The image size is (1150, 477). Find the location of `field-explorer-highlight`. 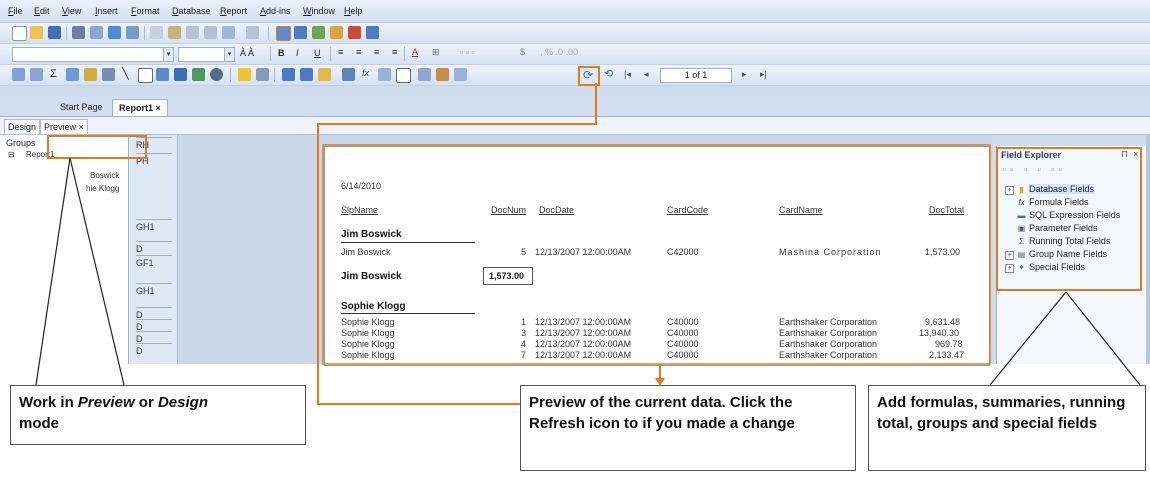

field-explorer-highlight is located at coordinates (1069, 219).